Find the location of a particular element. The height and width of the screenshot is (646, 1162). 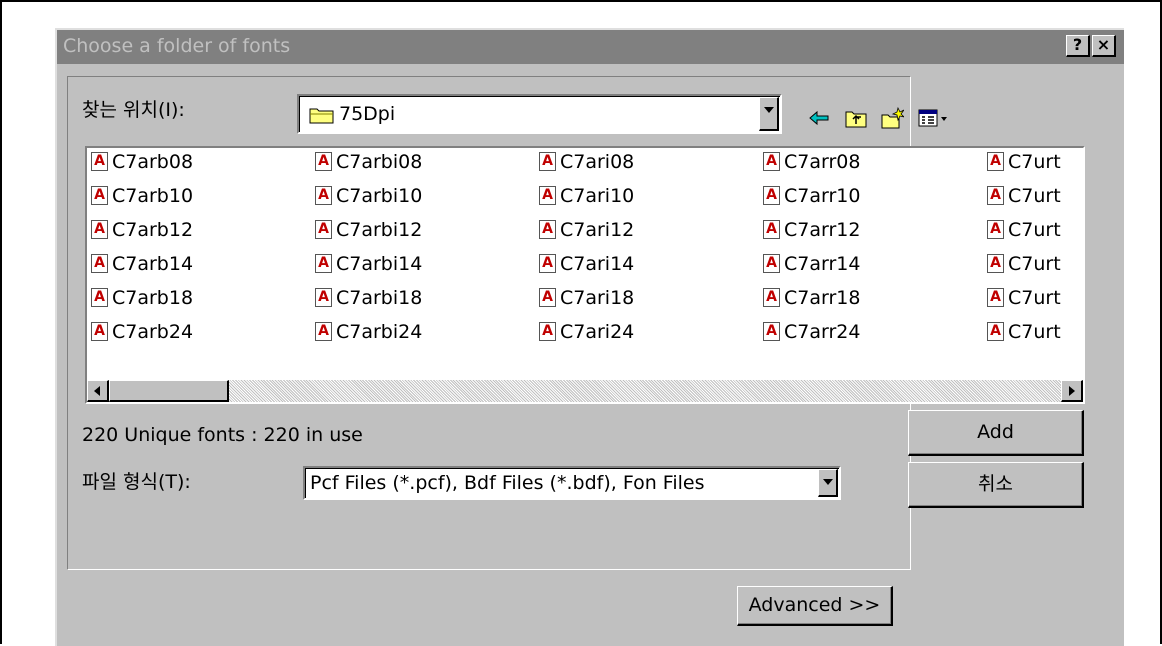

list-item: A C7arr18 is located at coordinates (811, 298).